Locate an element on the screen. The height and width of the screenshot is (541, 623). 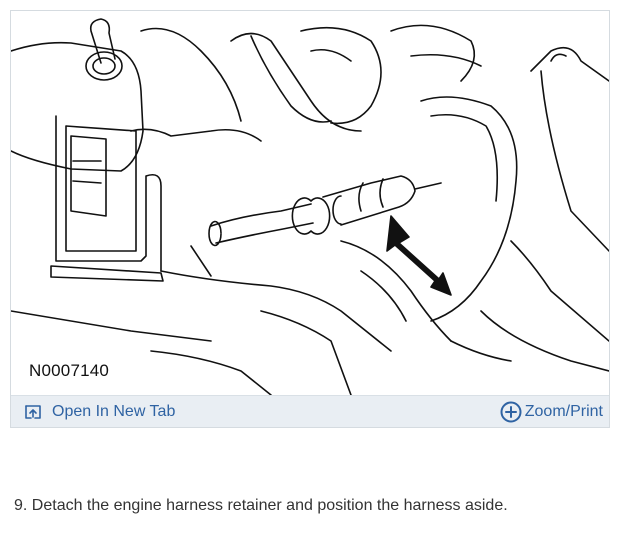
open-in-new-tab-button: Open In New Tab is located at coordinates (100, 411).